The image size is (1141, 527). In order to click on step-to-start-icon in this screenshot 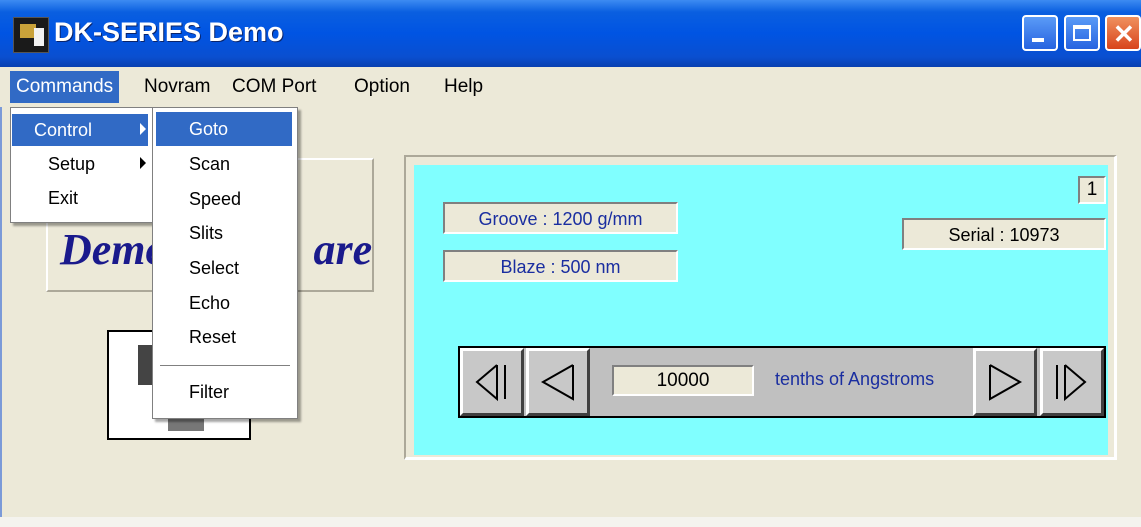, I will do `click(490, 383)`.